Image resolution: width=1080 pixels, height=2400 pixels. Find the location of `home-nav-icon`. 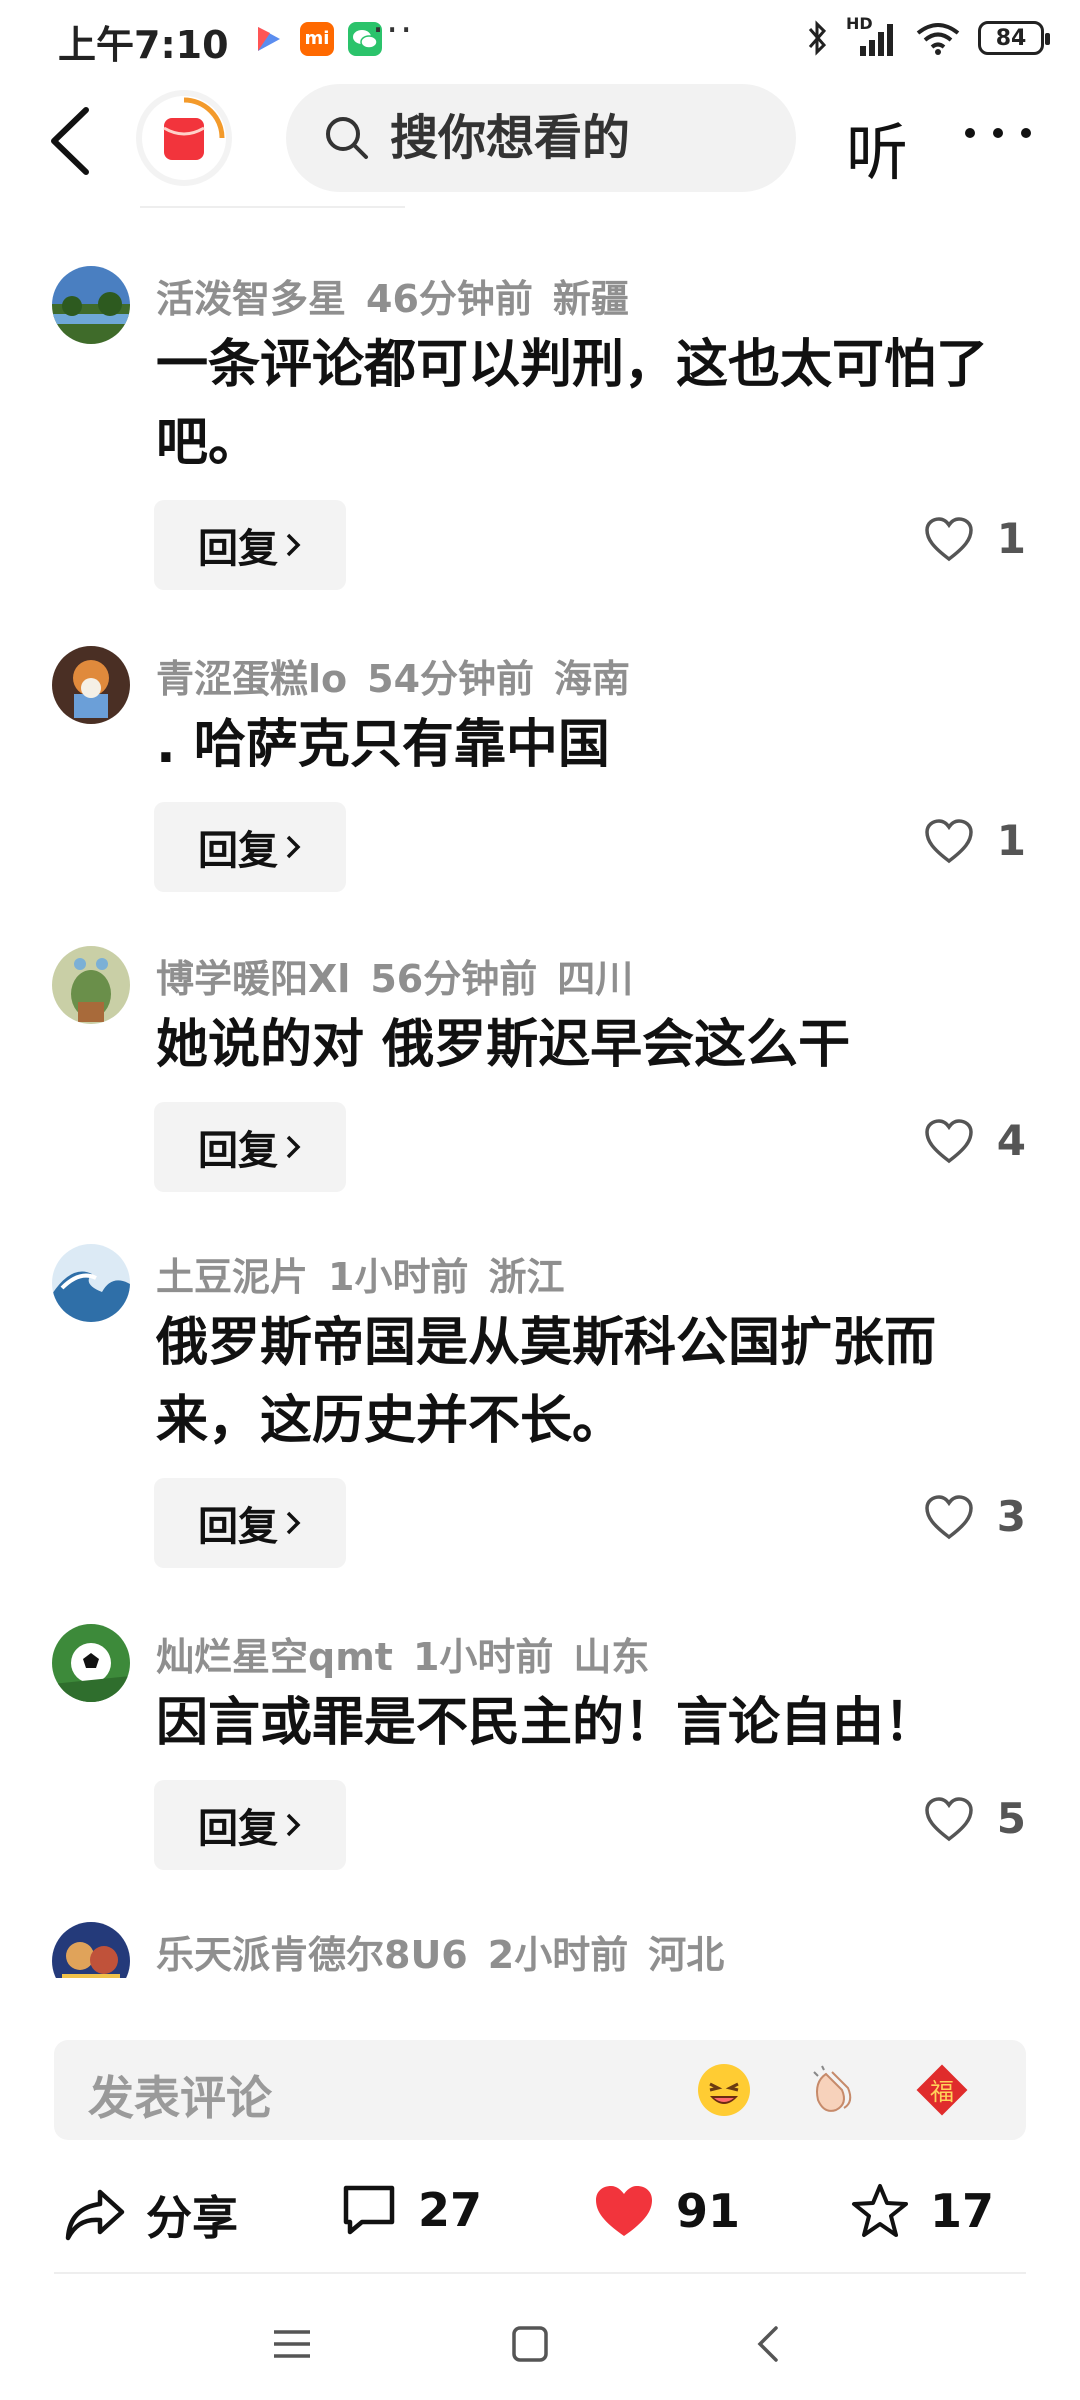

home-nav-icon is located at coordinates (530, 2344).